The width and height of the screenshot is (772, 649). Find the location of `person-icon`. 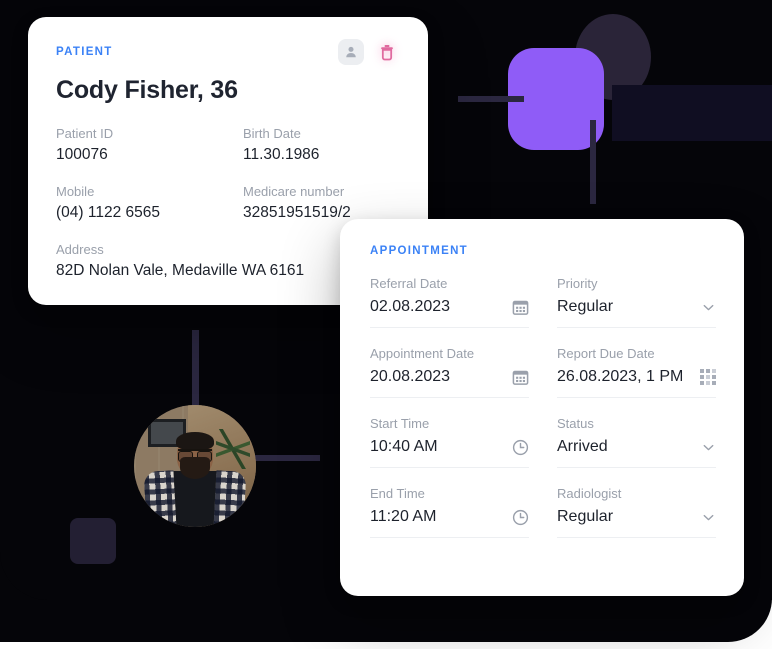

person-icon is located at coordinates (351, 52).